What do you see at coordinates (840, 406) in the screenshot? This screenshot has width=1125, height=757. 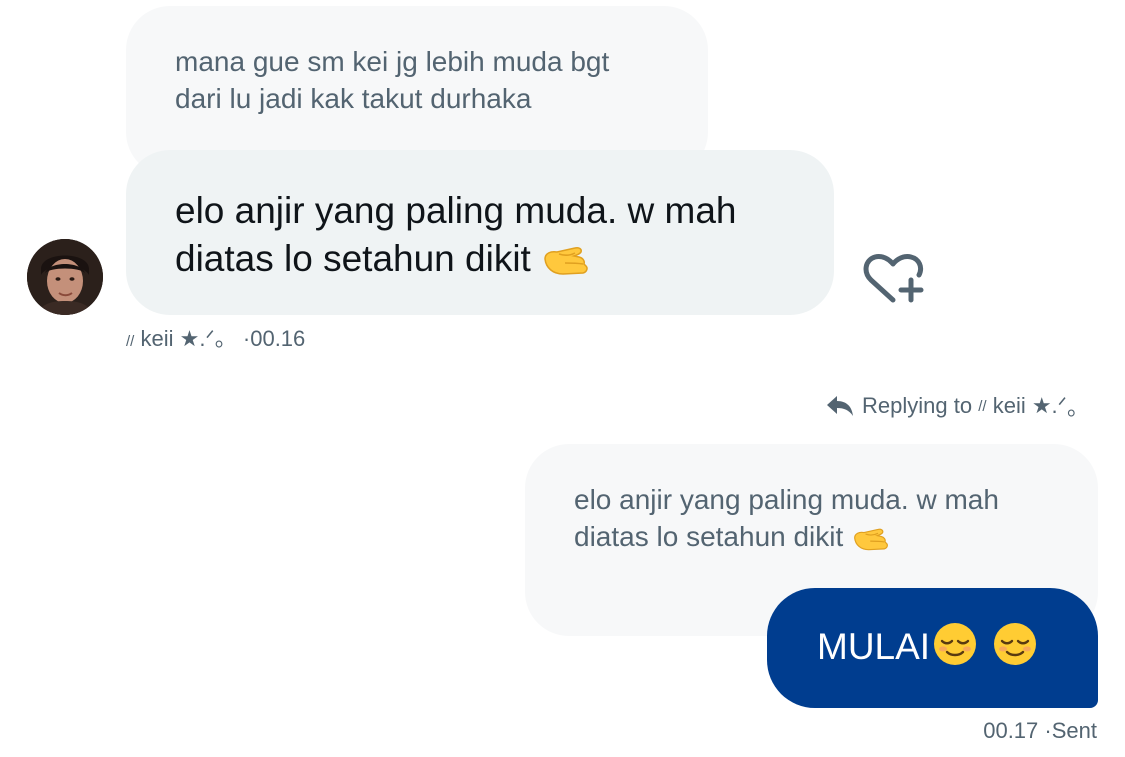 I see `reply-arrow-icon` at bounding box center [840, 406].